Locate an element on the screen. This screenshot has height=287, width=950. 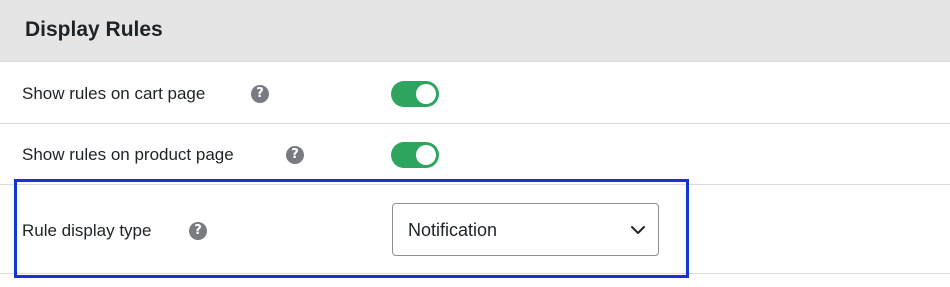
rule-display-type-label: Rule display type is located at coordinates (87, 230).